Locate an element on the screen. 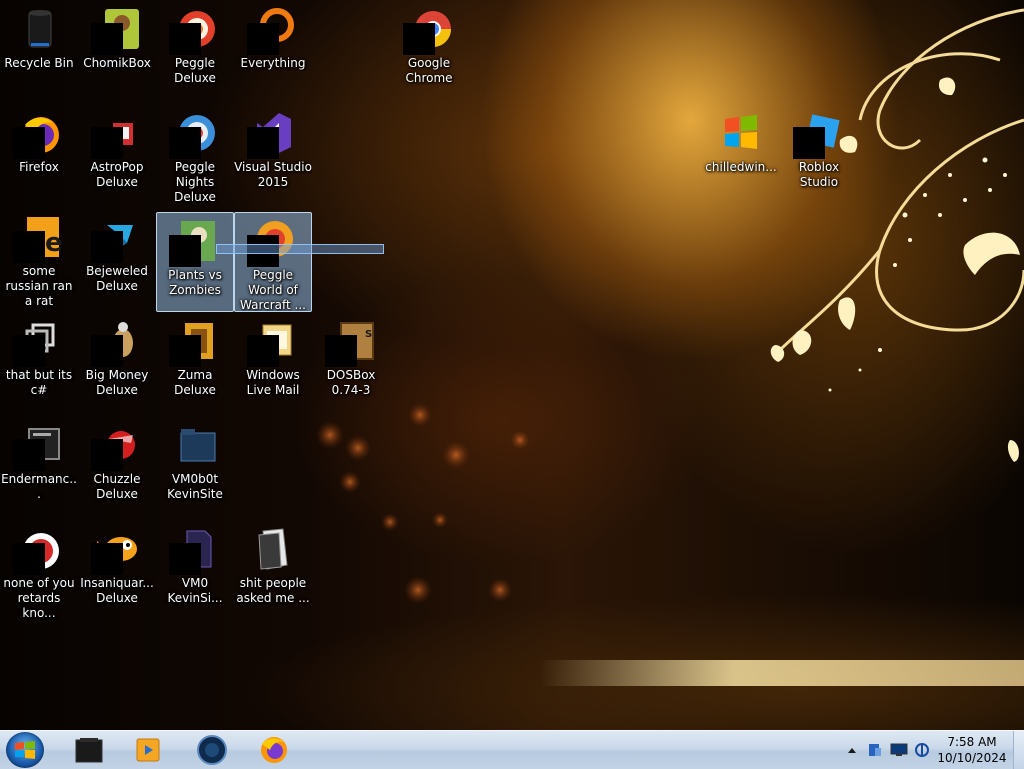 The image size is (1024, 769). desktop-icon-some-russian-ran-a-rat: e some russian ran a rat is located at coordinates (39, 258).